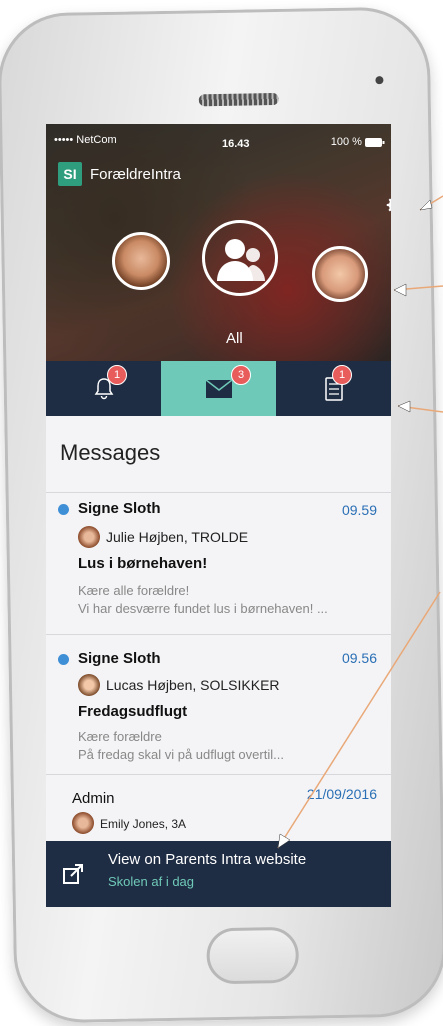  What do you see at coordinates (133, 711) in the screenshot?
I see `message-subject: Fredagsudflugt` at bounding box center [133, 711].